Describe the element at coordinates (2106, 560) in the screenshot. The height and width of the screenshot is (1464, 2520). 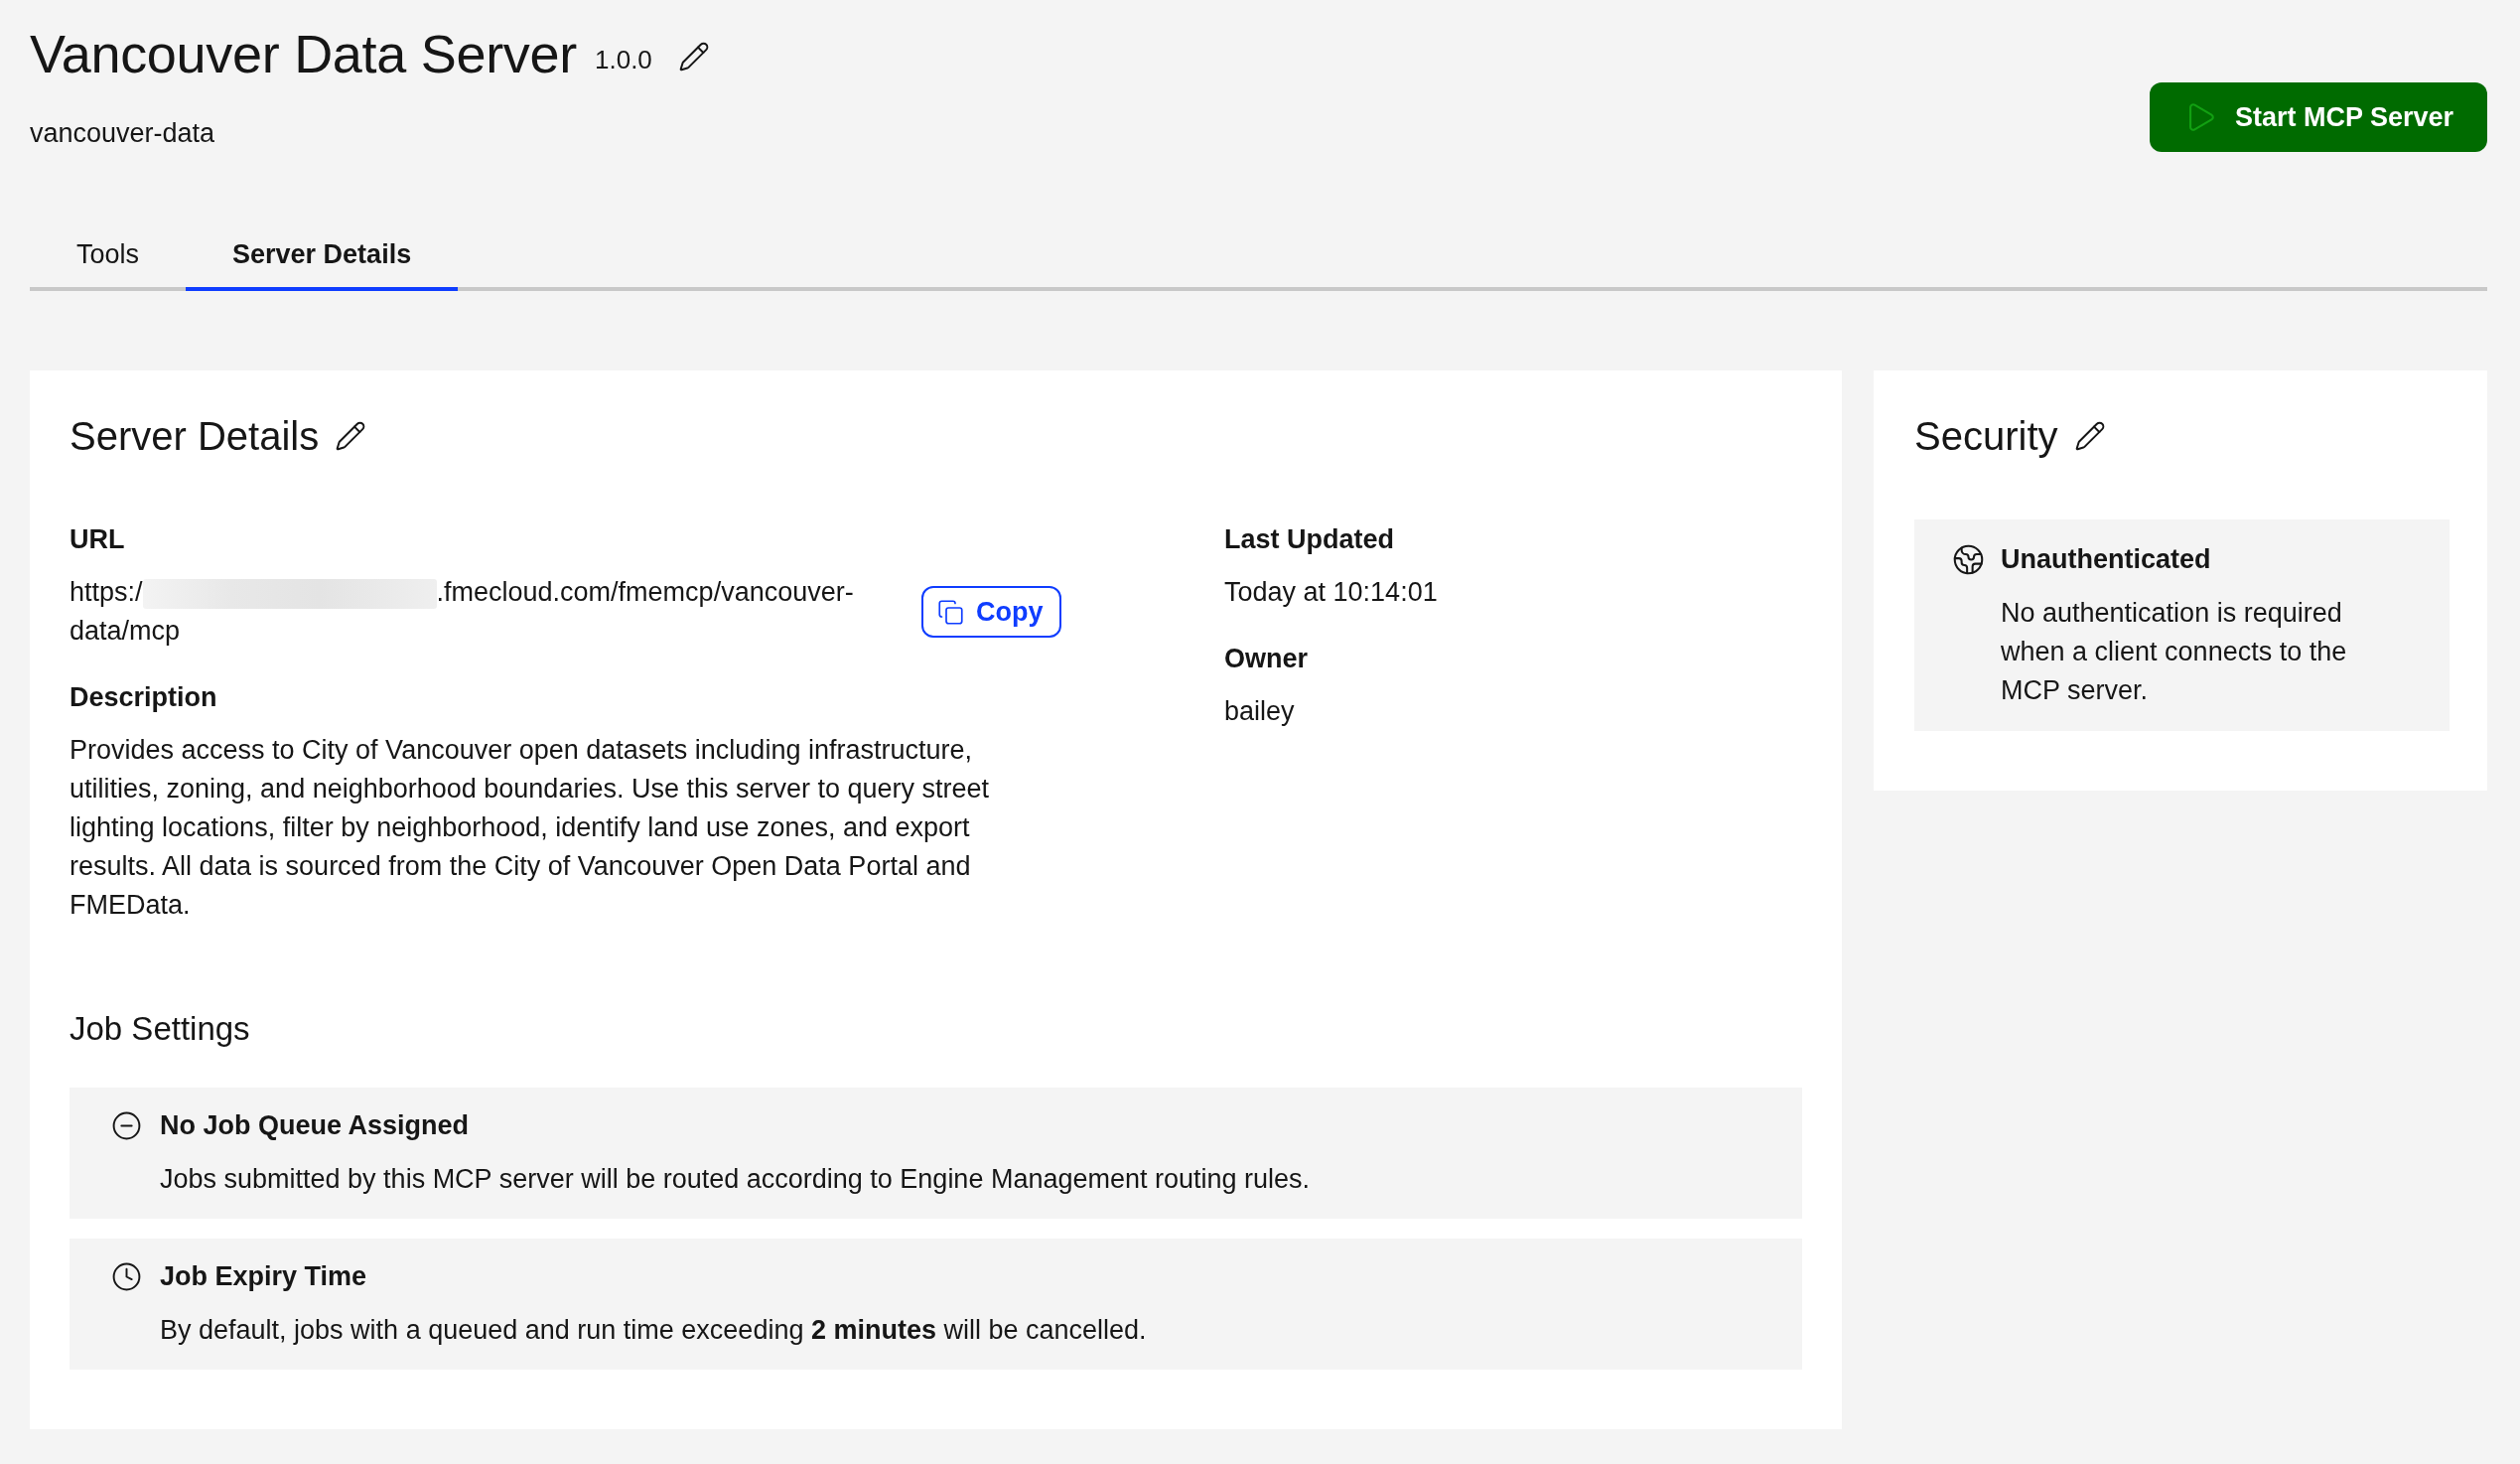
I see `security-mode-title: Unauthenticated` at that location.